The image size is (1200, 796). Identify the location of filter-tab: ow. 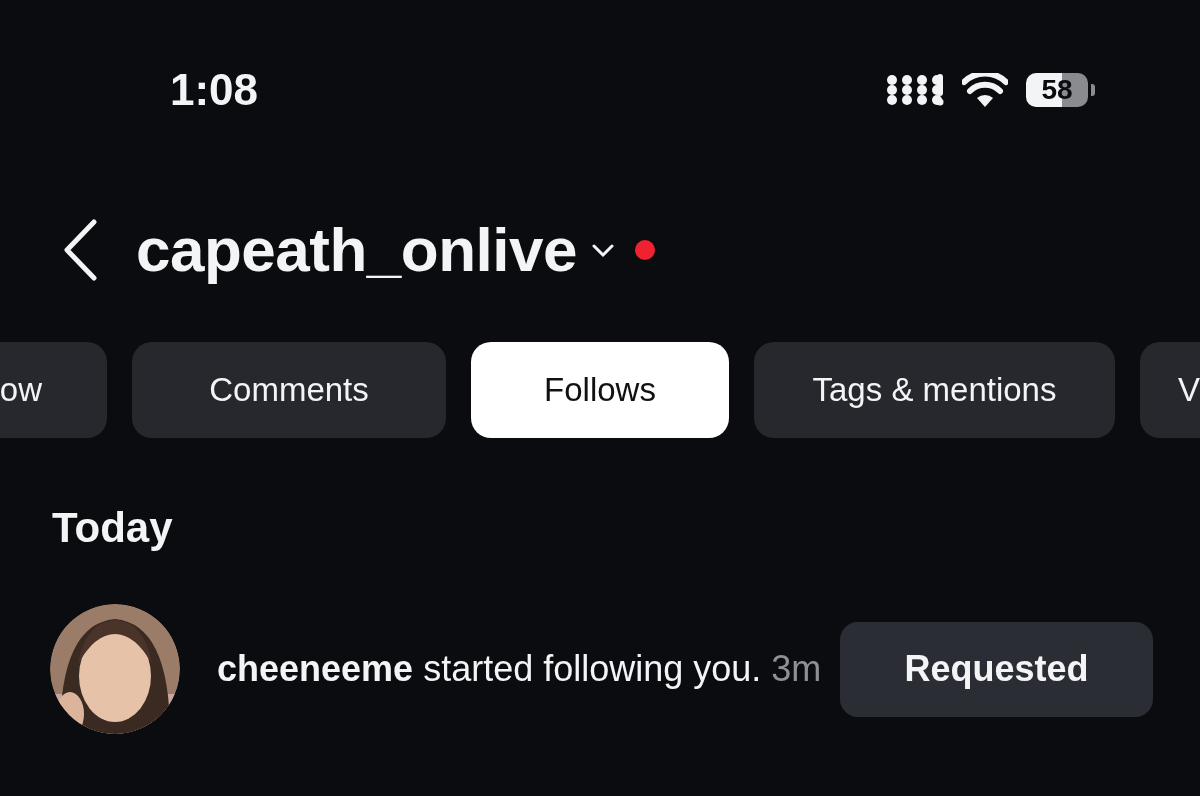
(53, 390).